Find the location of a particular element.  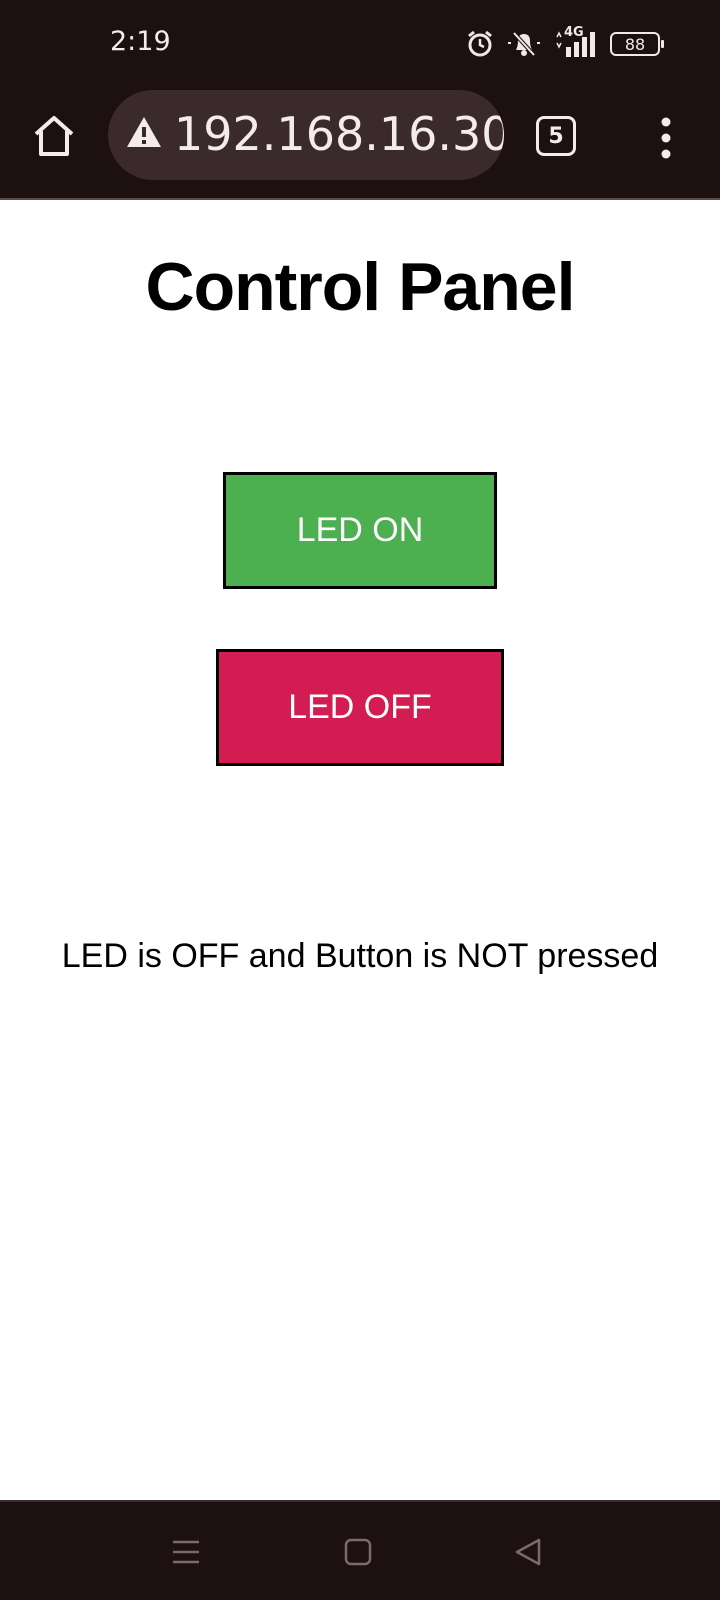

status-bar: 2:19 4G 88 is located at coordinates (360, 44).